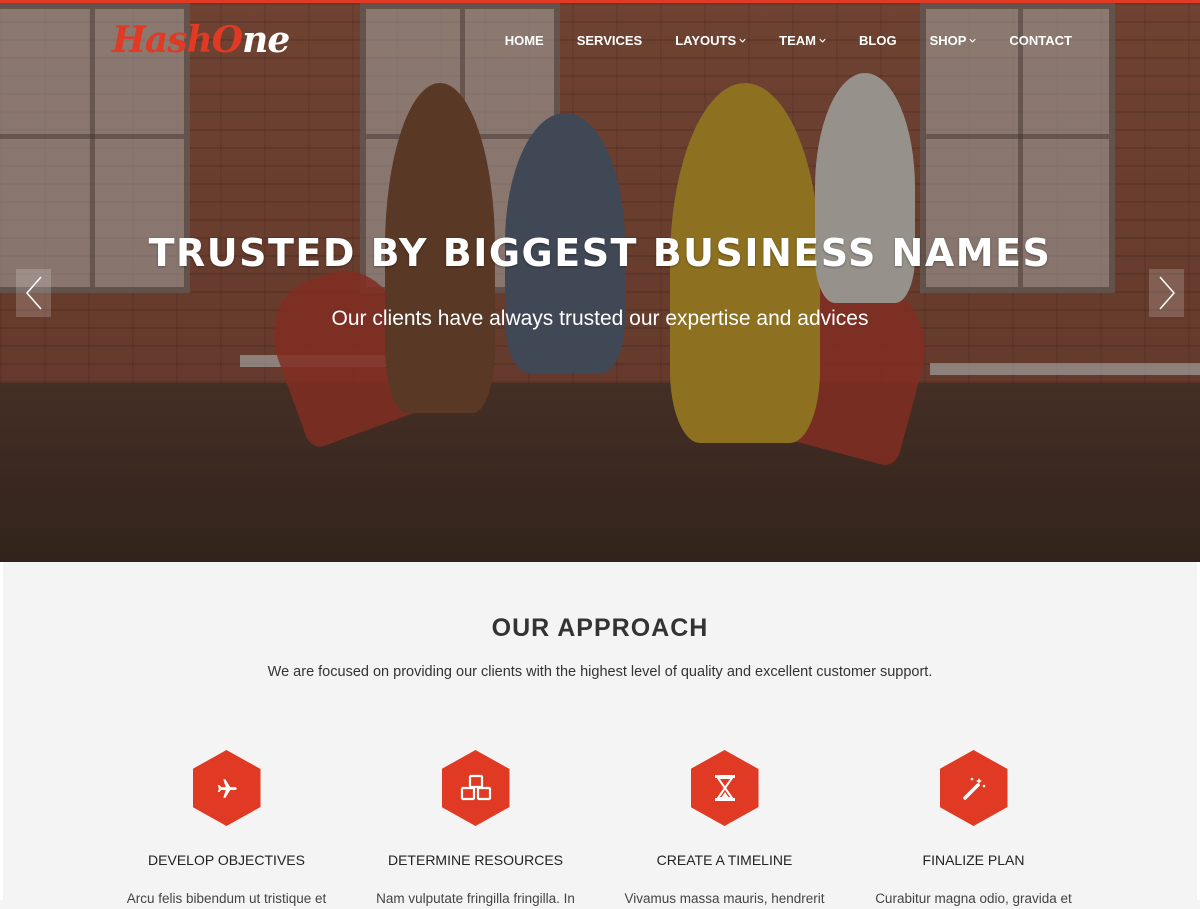  Describe the element at coordinates (226, 860) in the screenshot. I see `feature-title: DEVELOP OBJECTIVES` at that location.